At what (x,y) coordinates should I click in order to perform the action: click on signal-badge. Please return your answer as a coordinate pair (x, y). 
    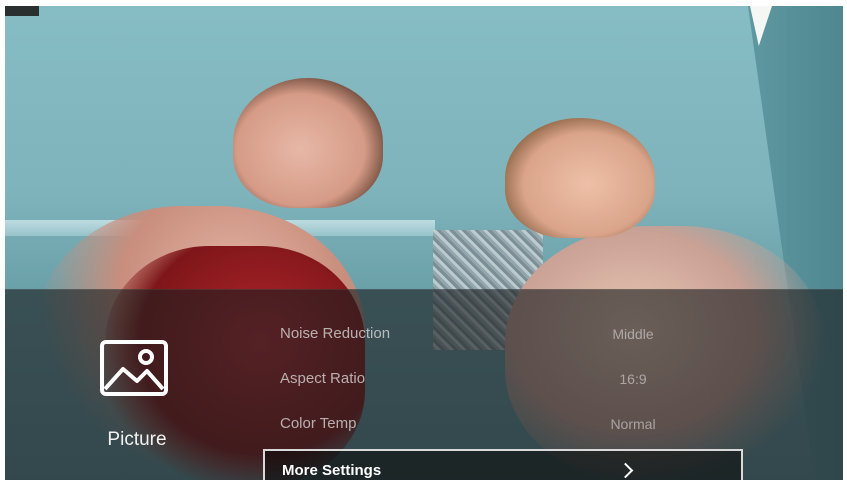
    Looking at the image, I should click on (22, 11).